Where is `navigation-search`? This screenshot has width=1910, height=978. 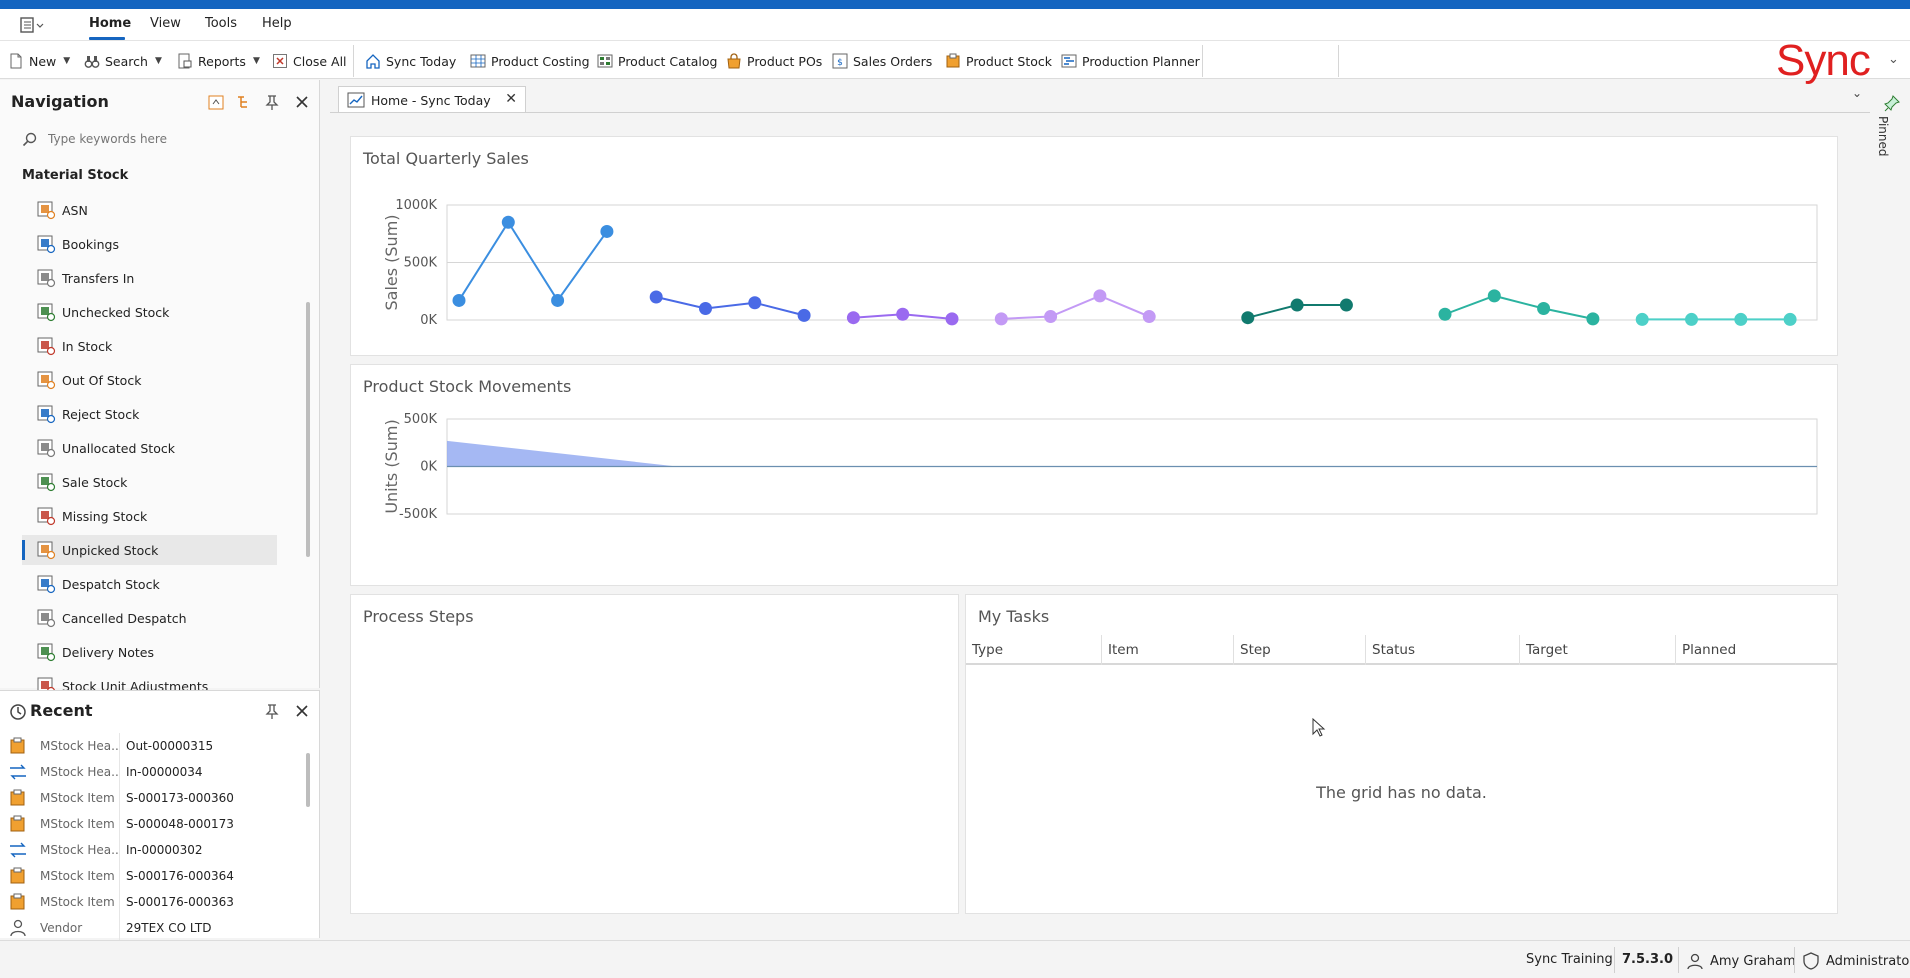 navigation-search is located at coordinates (162, 139).